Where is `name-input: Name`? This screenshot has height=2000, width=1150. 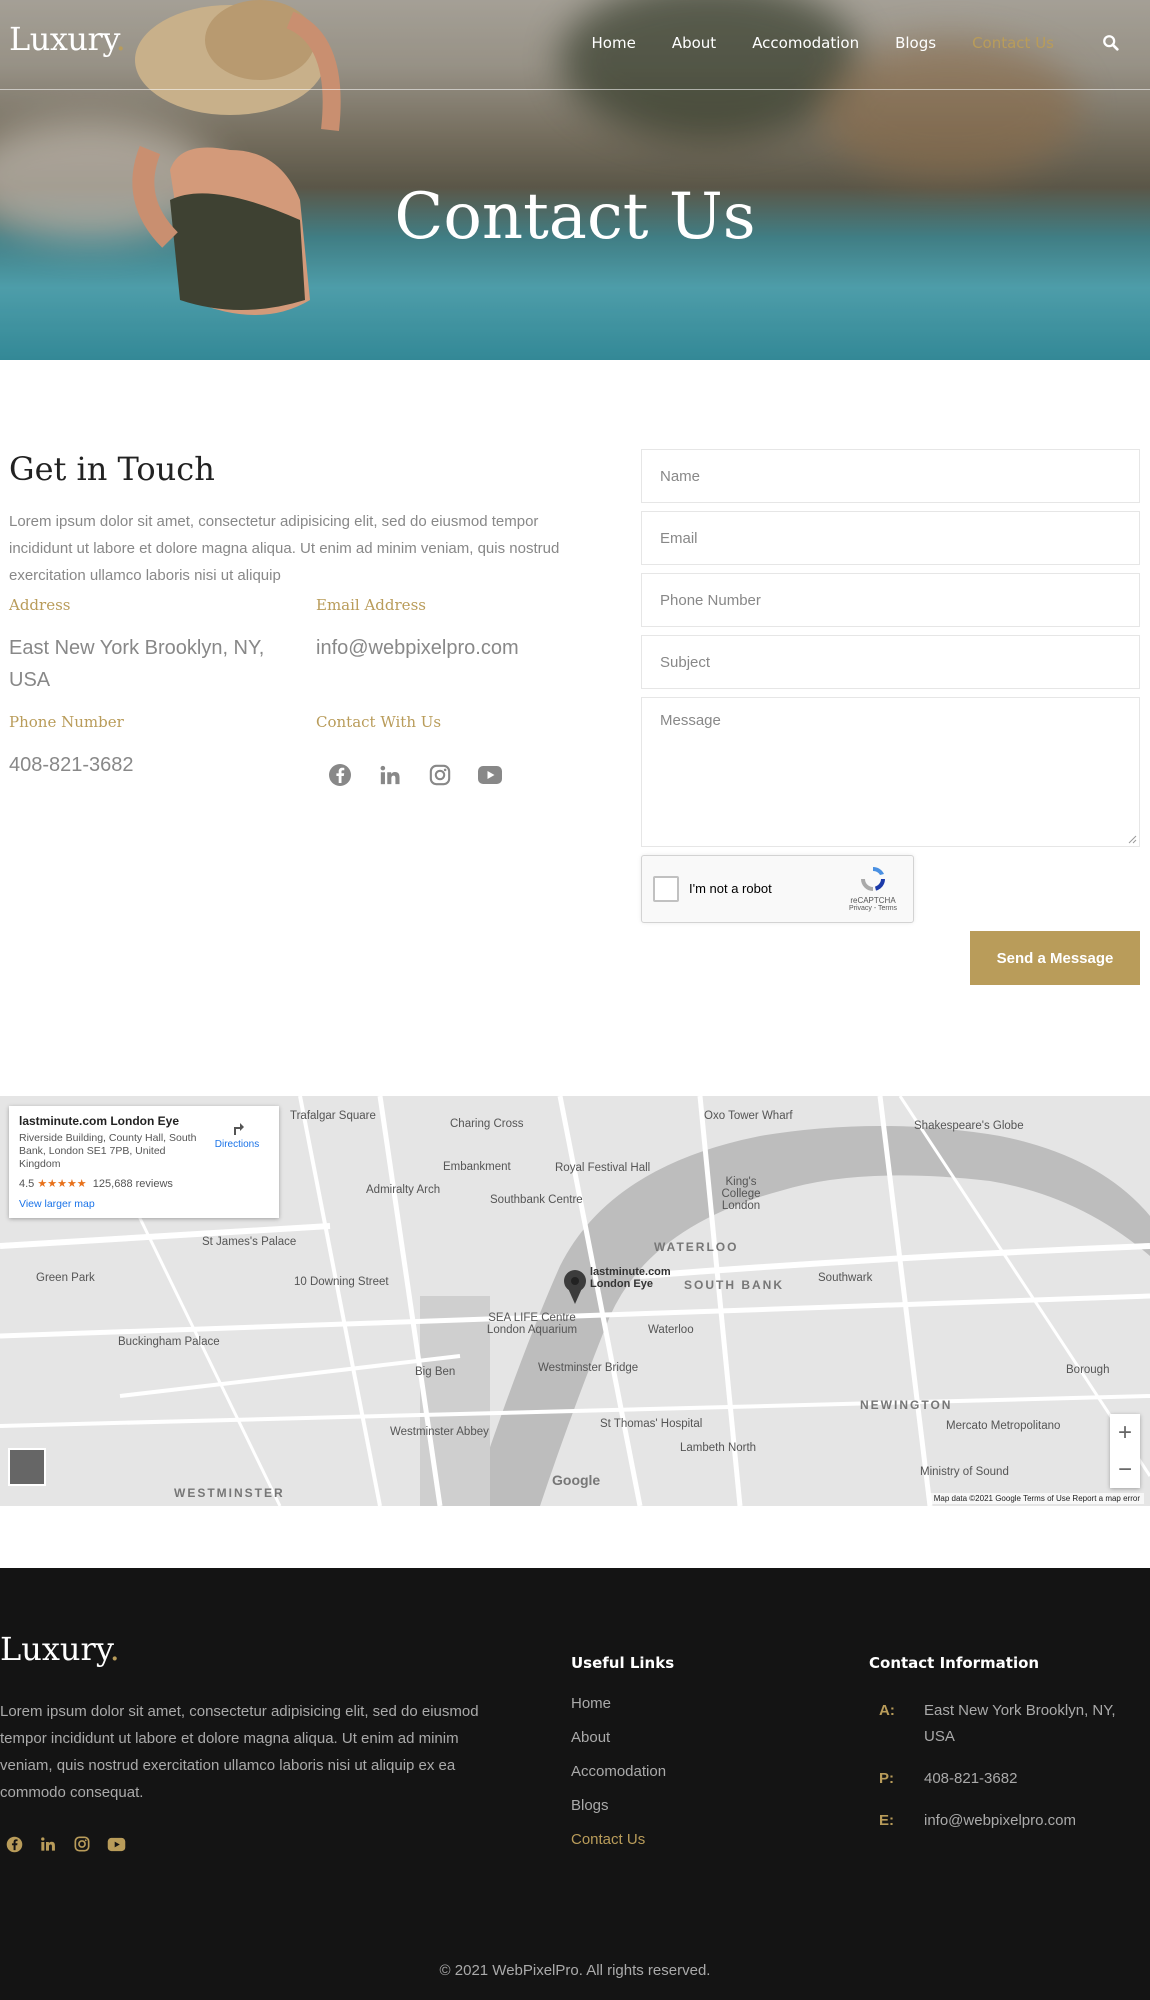
name-input: Name is located at coordinates (890, 476).